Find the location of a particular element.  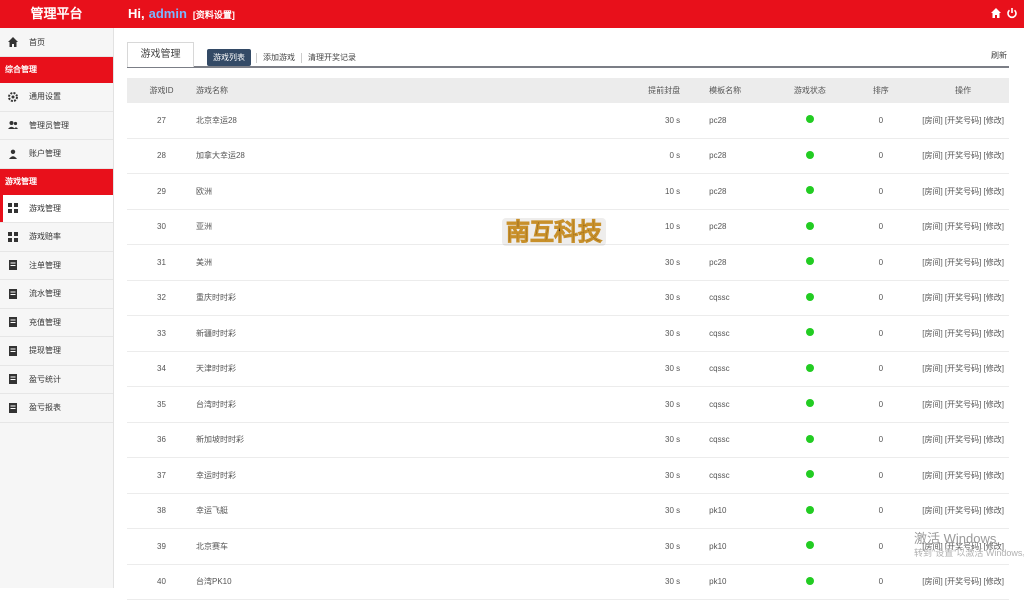

sidebar-item-label: 流水管理 is located at coordinates (45, 294).